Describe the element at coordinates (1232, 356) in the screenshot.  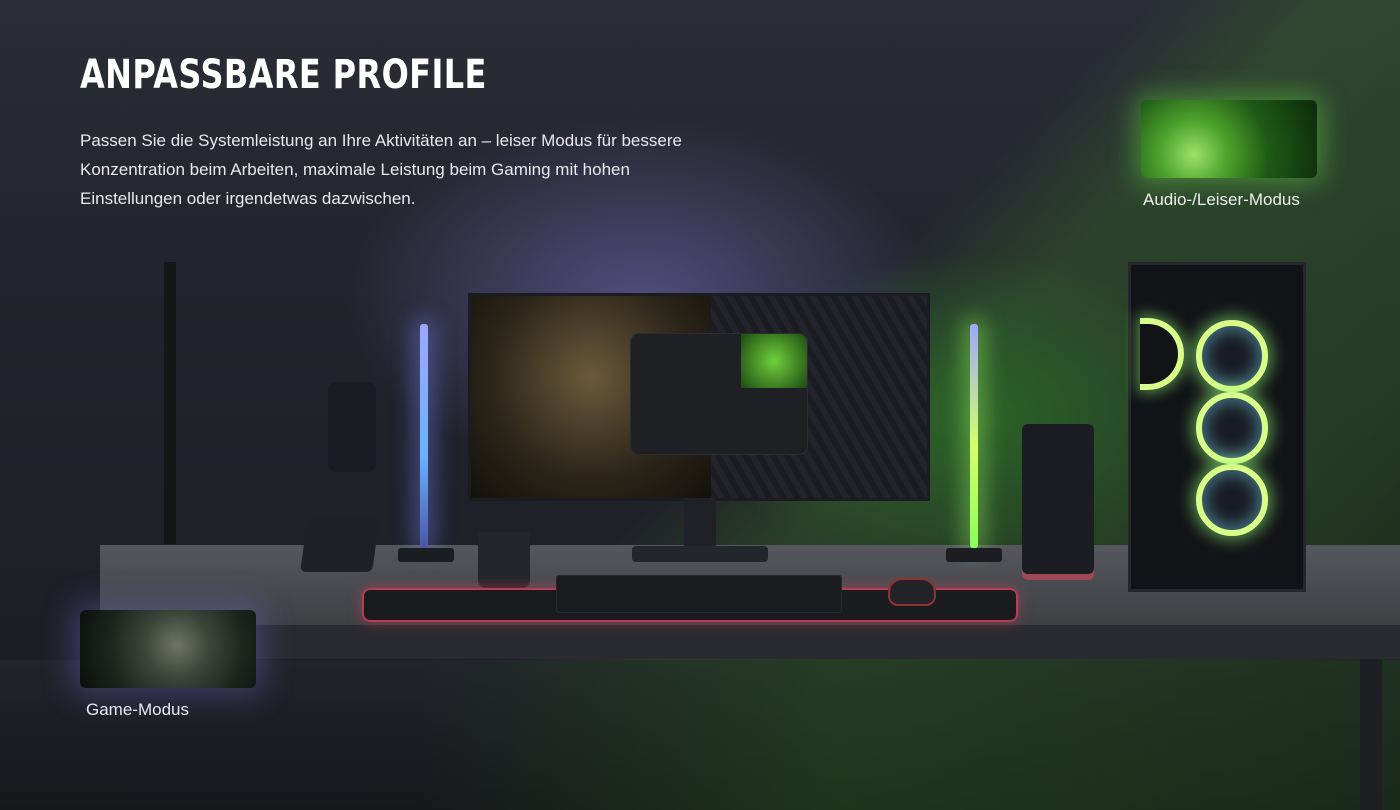
I see `pc-fan-top` at that location.